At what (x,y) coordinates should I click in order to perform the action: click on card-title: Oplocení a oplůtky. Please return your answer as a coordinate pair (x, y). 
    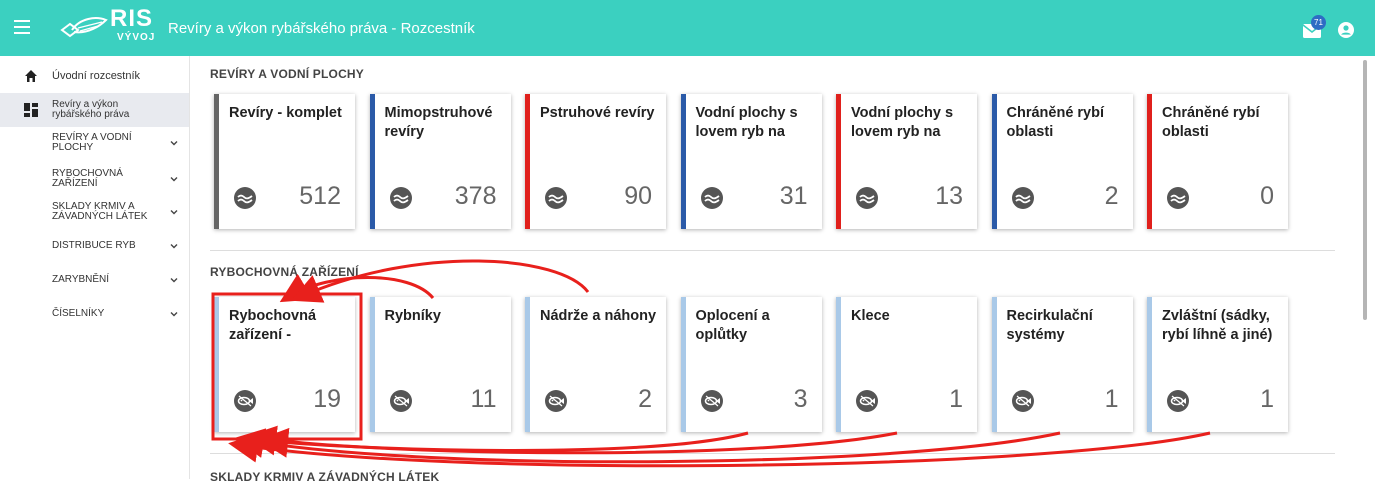
    Looking at the image, I should click on (732, 325).